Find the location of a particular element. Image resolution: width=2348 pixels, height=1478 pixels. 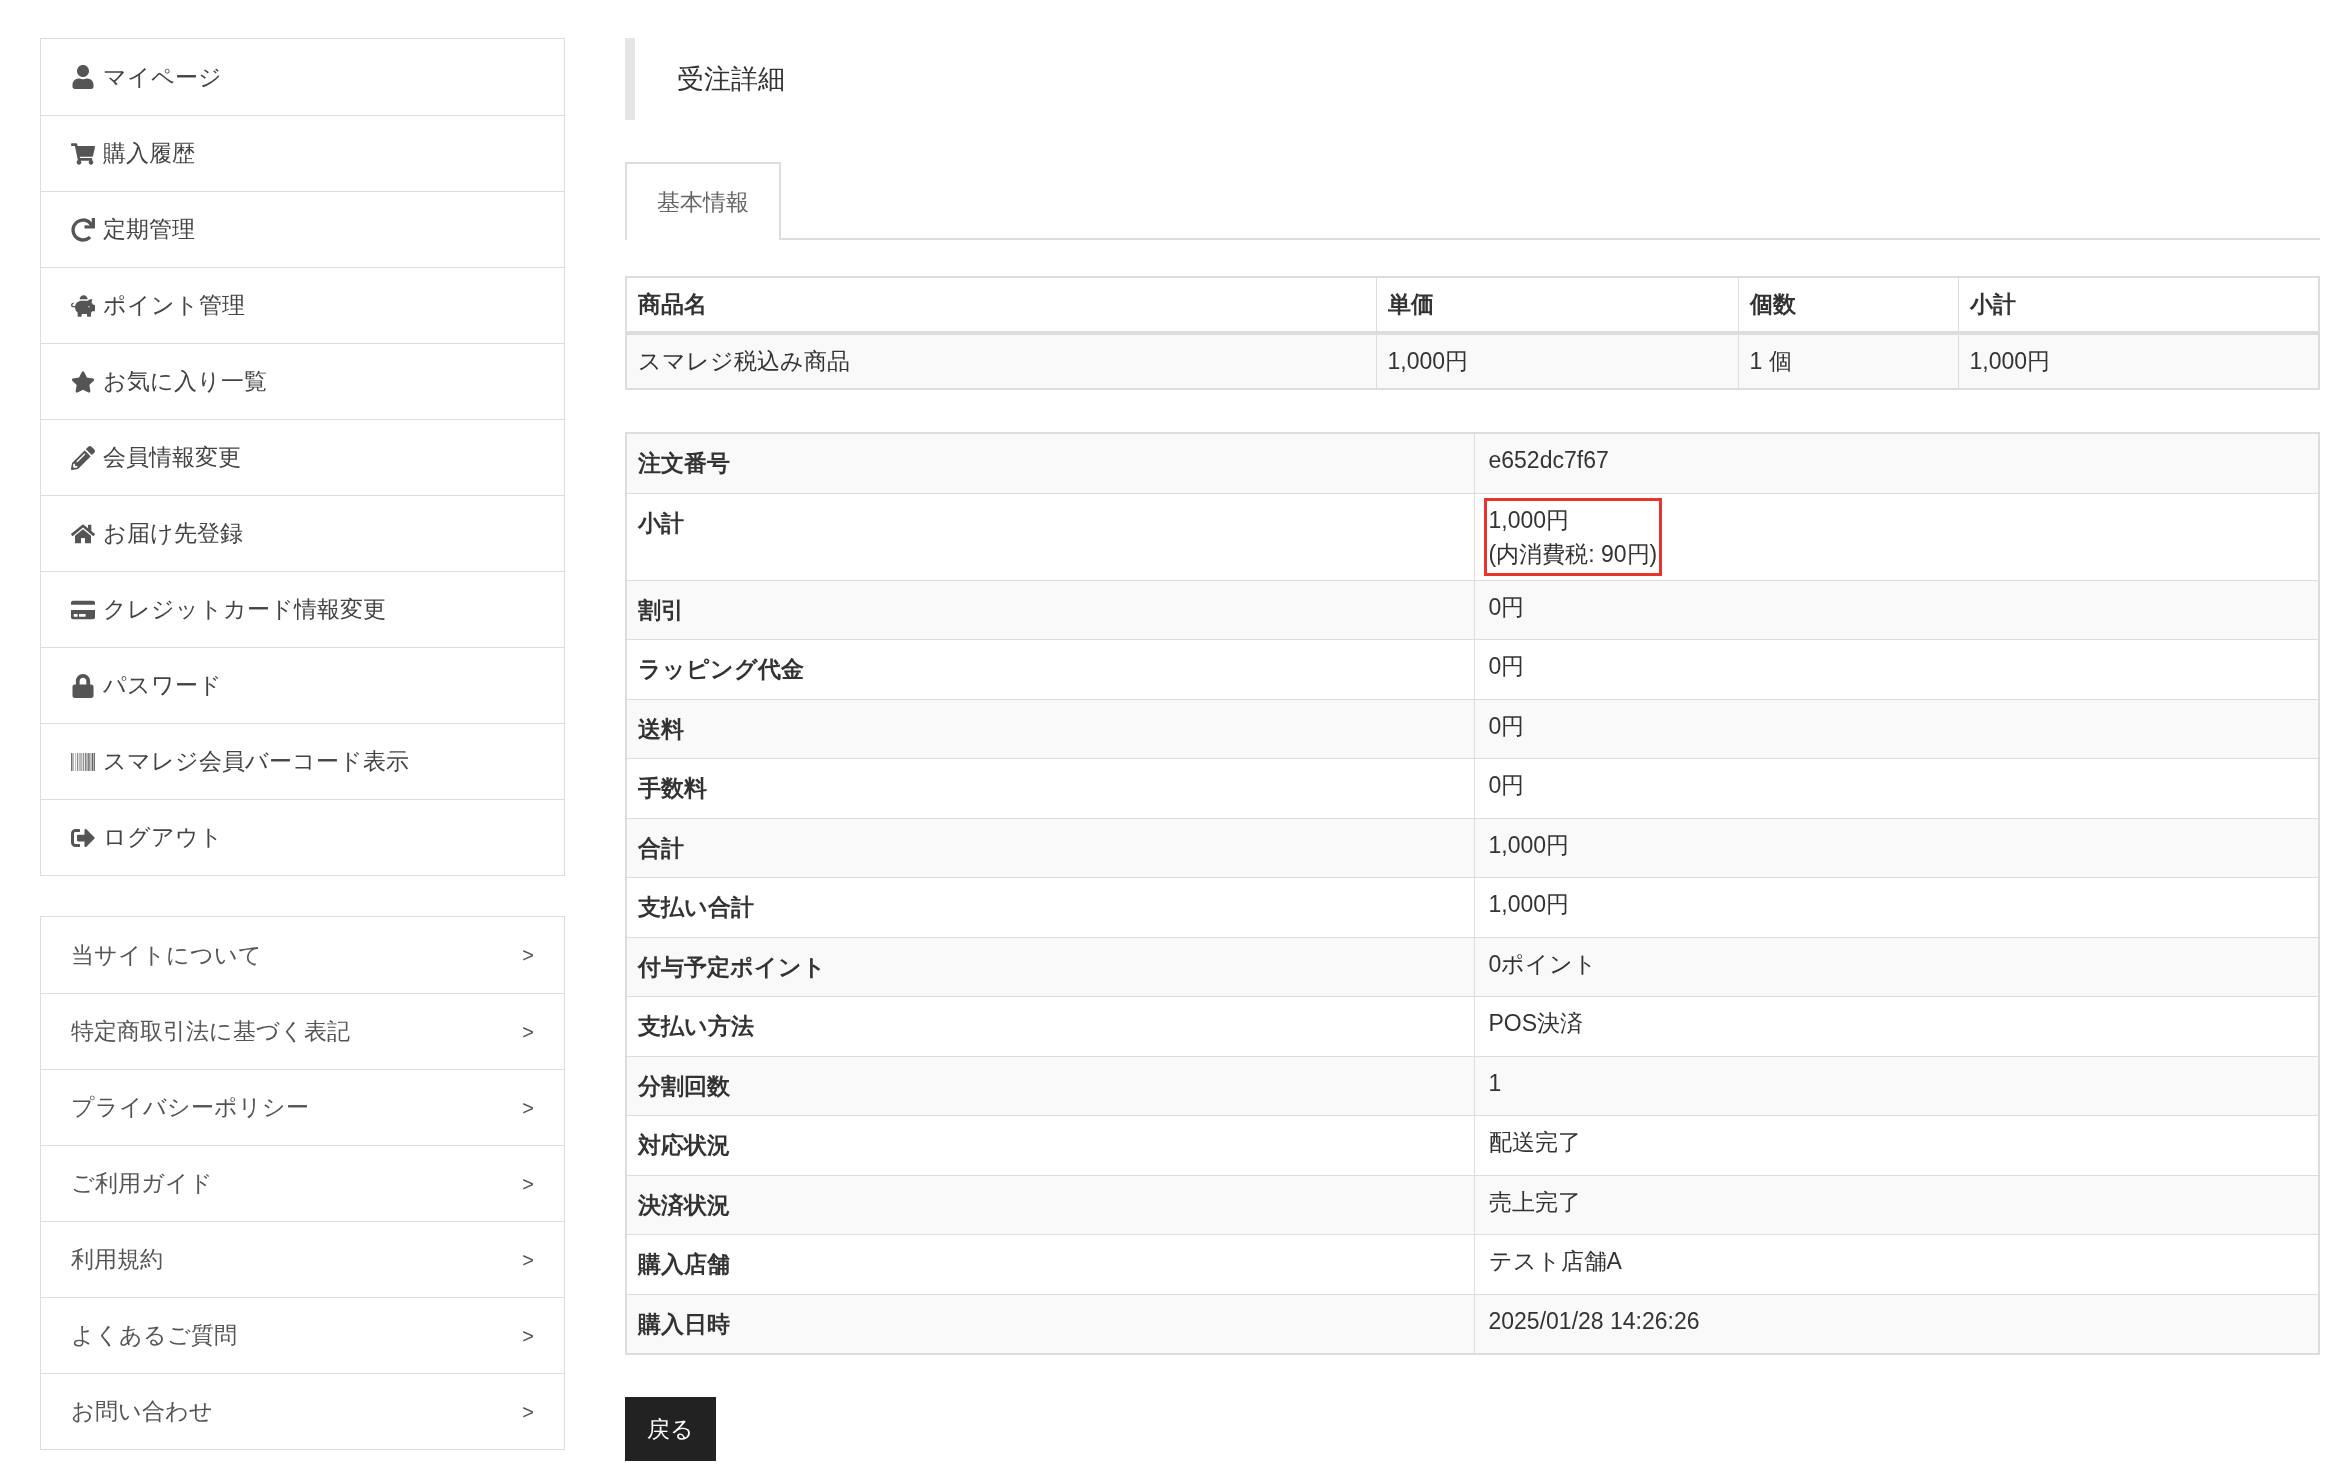

sidebar-link: ポイント管理 is located at coordinates (302, 305).